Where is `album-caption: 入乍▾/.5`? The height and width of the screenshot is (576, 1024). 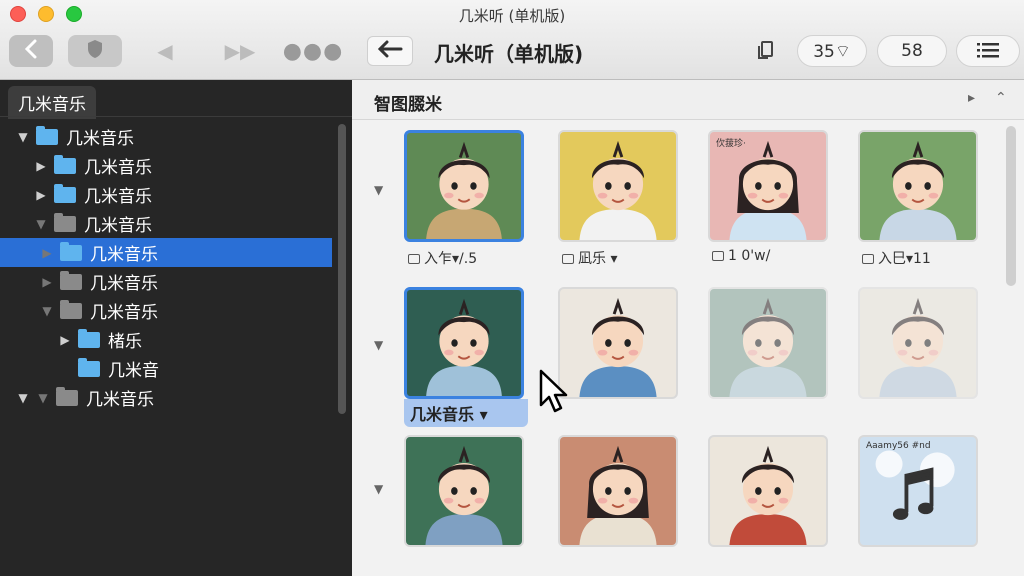 album-caption: 入乍▾/.5 is located at coordinates (442, 258).